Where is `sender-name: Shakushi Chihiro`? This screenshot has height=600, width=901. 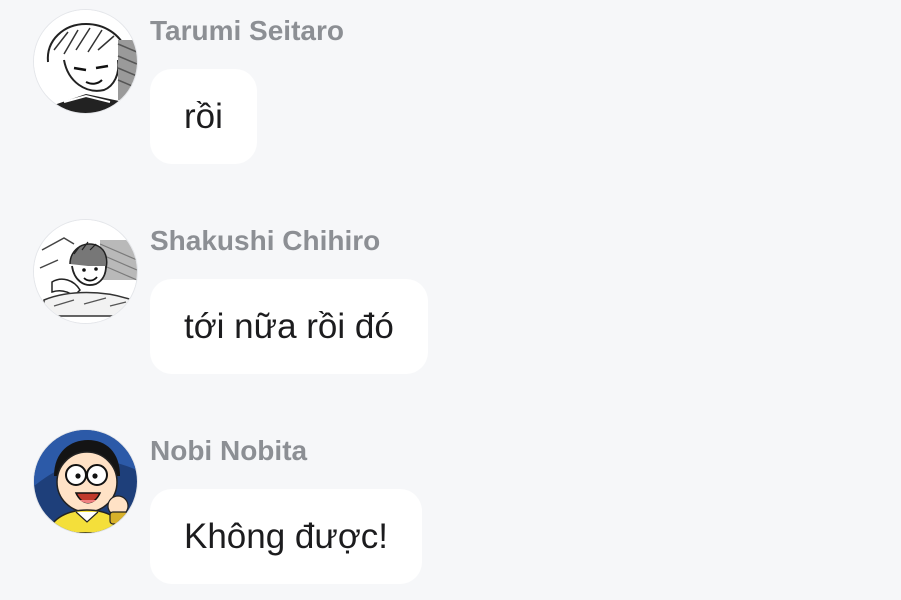 sender-name: Shakushi Chihiro is located at coordinates (265, 240).